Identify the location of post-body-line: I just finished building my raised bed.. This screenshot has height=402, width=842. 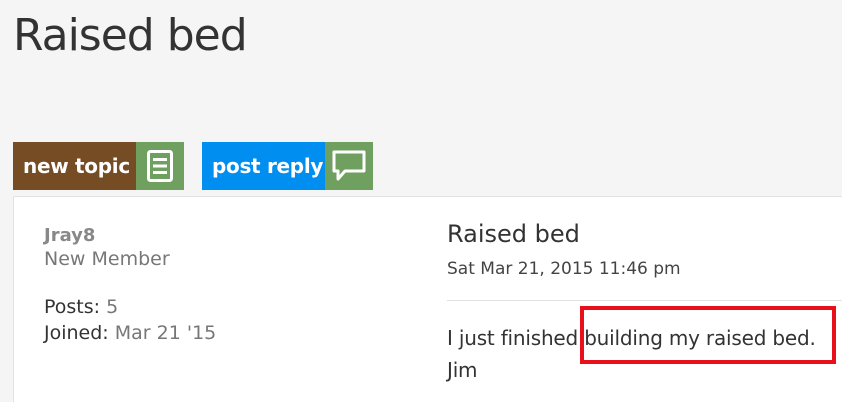
(631, 338).